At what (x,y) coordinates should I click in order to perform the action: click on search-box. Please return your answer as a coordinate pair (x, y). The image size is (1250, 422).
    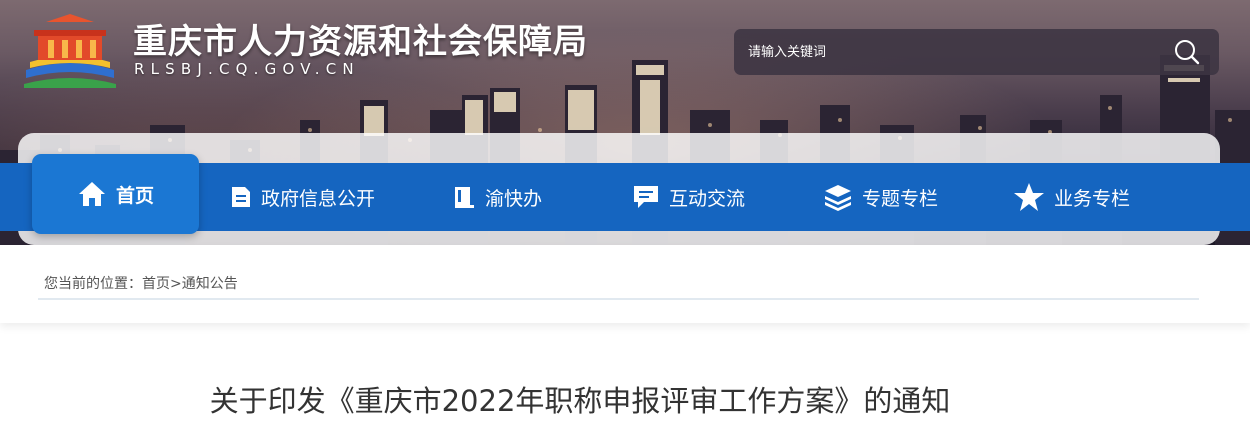
    Looking at the image, I should click on (976, 52).